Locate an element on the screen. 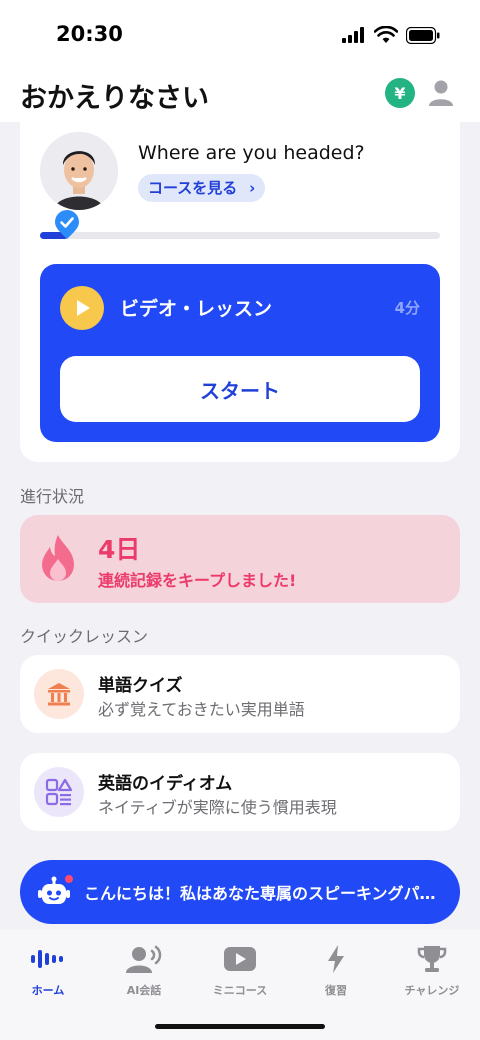  coin-button: ¥ is located at coordinates (400, 93).